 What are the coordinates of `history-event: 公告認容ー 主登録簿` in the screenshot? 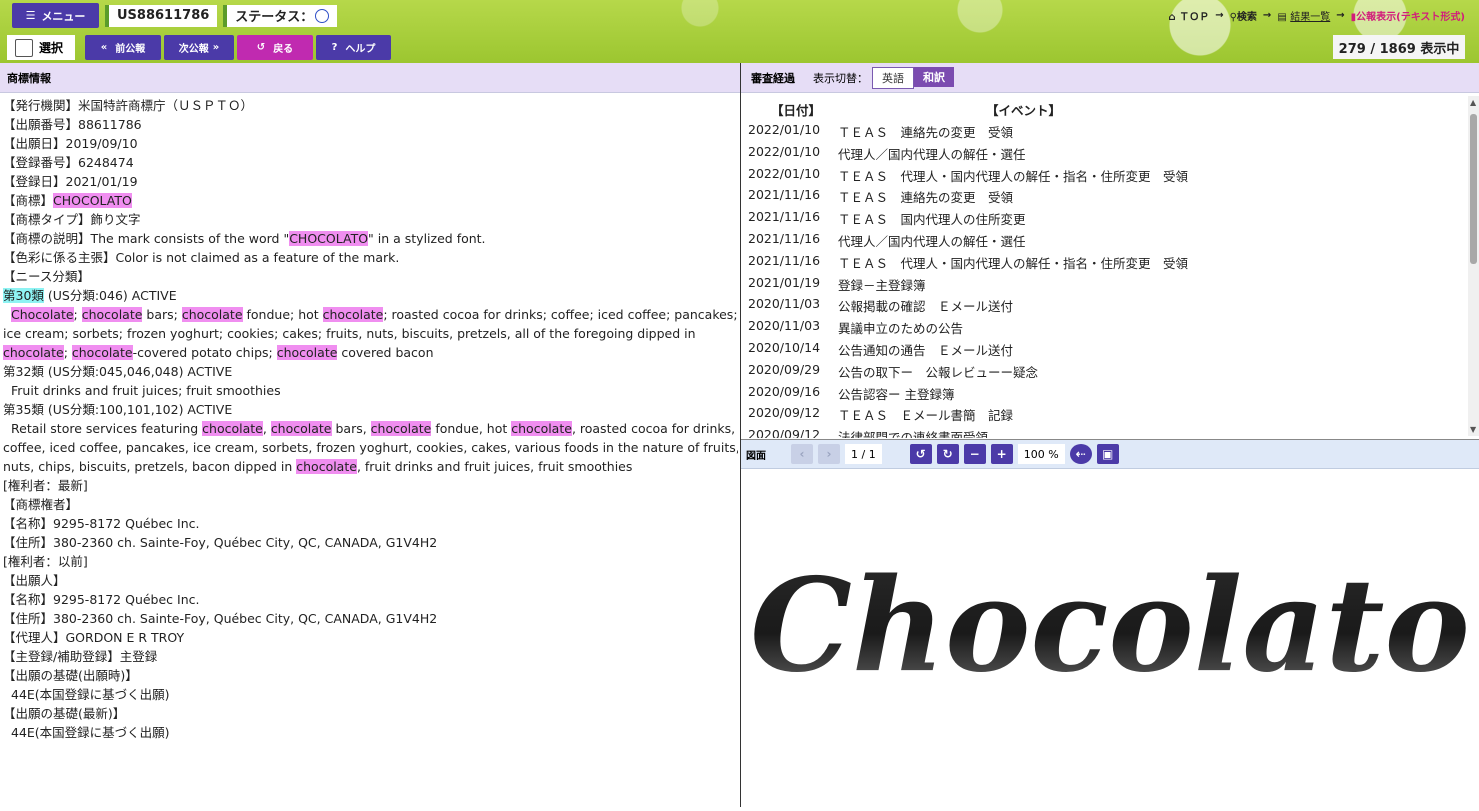 It's located at (896, 394).